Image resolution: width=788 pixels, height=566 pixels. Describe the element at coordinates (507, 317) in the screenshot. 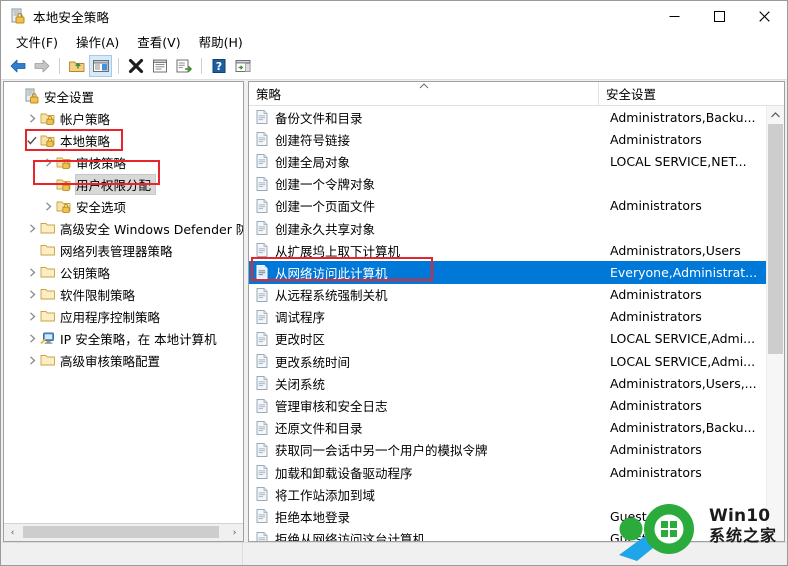

I see `policy-row: 调试程序 Administrators` at that location.